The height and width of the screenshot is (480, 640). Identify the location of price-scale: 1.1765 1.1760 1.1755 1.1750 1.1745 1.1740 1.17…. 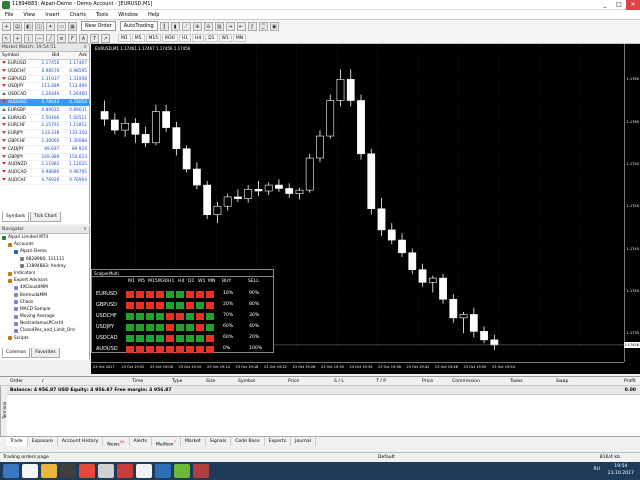
(632, 203).